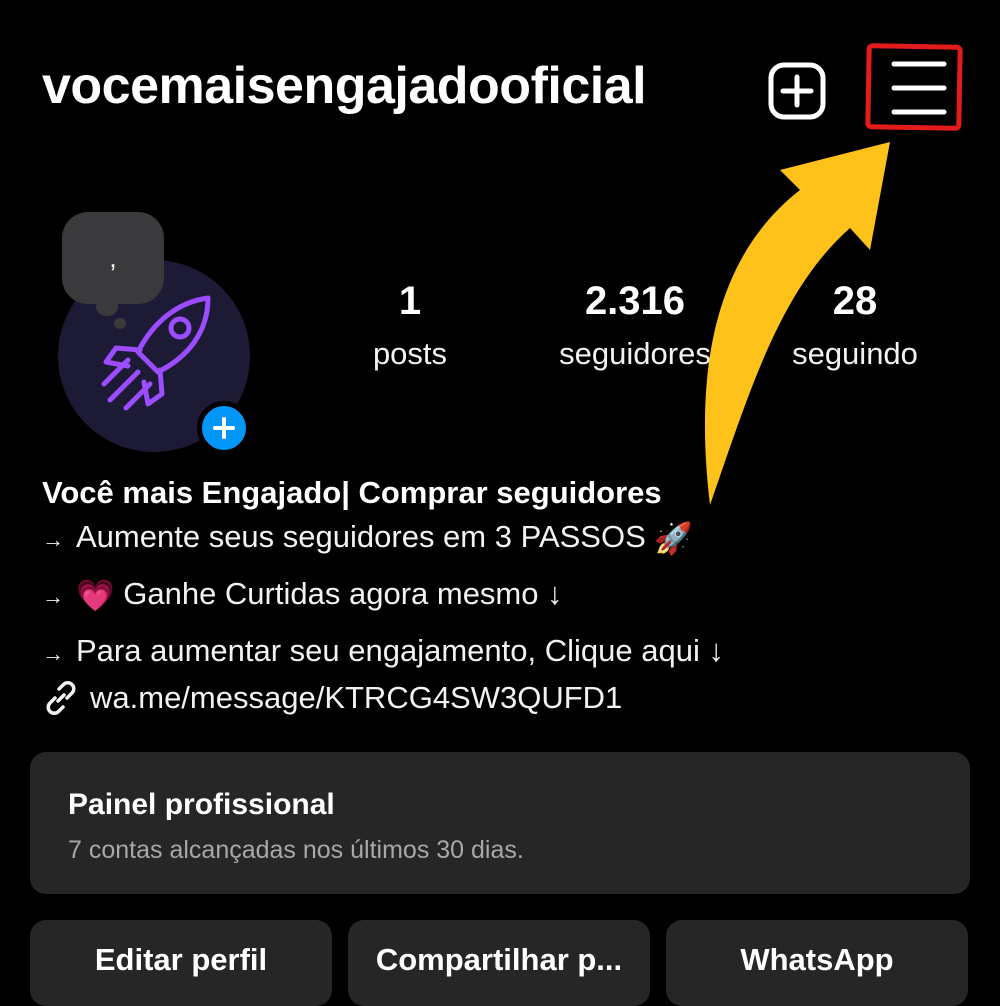  What do you see at coordinates (344, 86) in the screenshot?
I see `profile-username: vocemaisengajadooficial` at bounding box center [344, 86].